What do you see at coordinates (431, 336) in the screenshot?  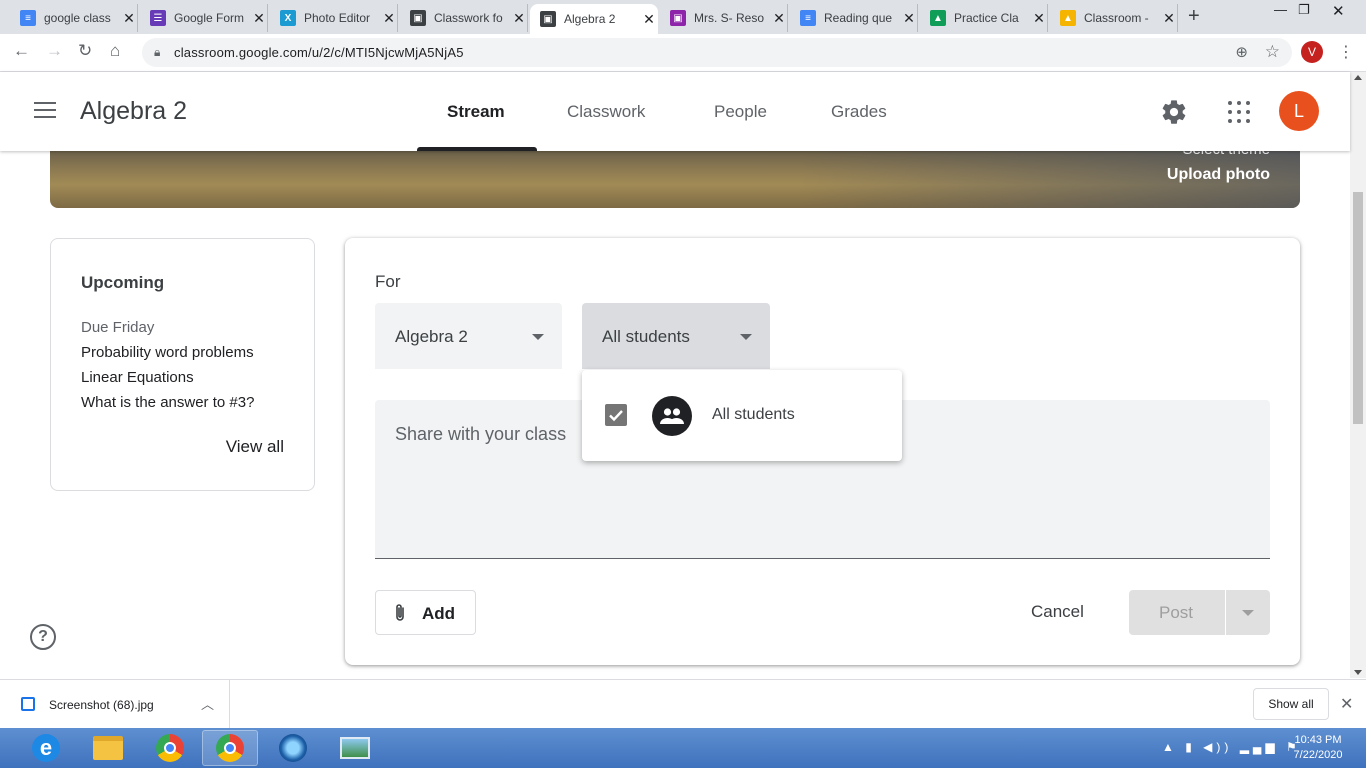 I see `class-select-value: Algebra 2` at bounding box center [431, 336].